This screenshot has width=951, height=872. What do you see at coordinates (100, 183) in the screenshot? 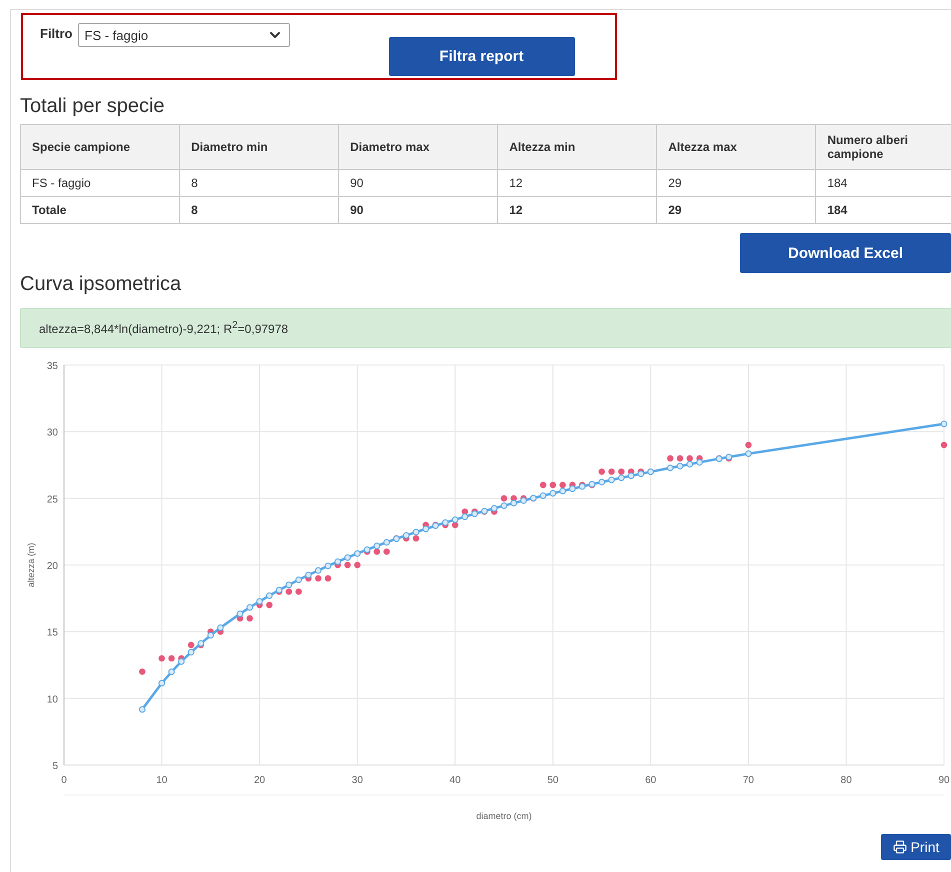
I see `table-cell: FS - faggio` at bounding box center [100, 183].